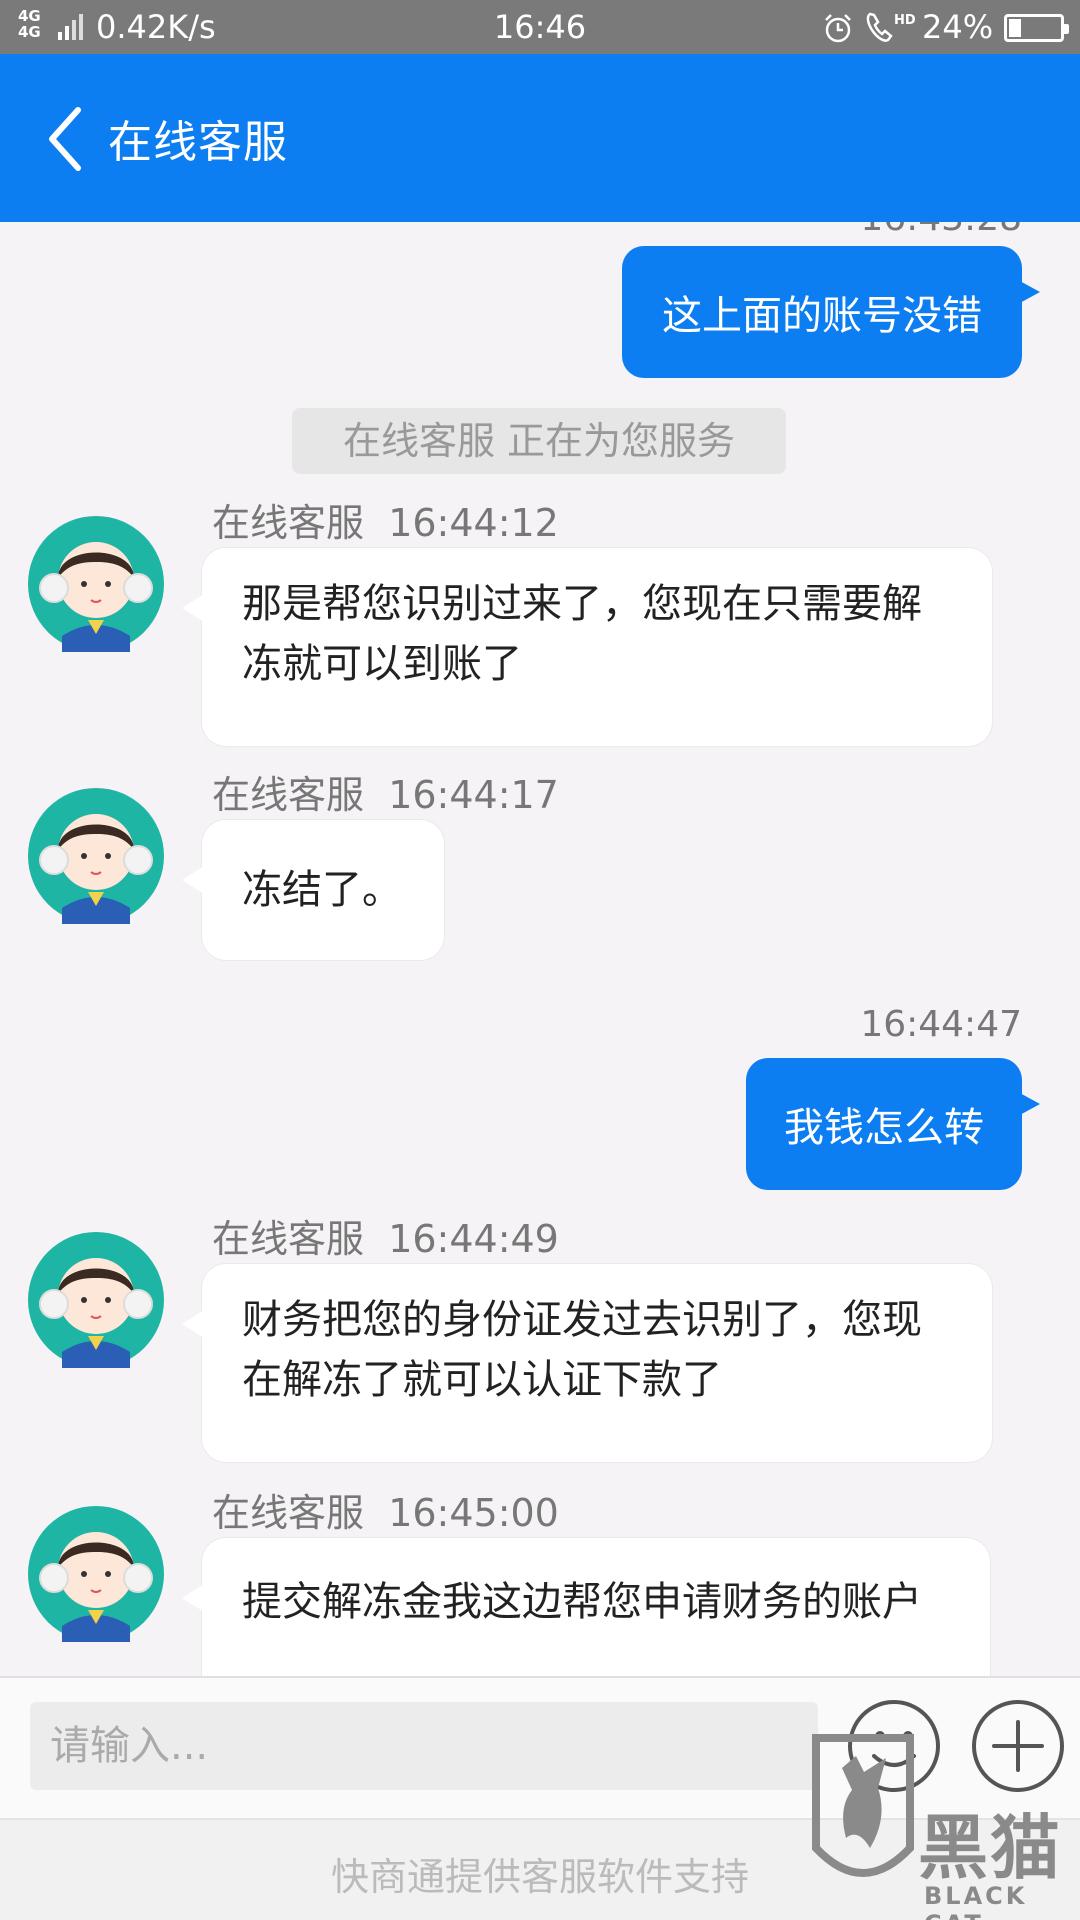 Image resolution: width=1080 pixels, height=1920 pixels. Describe the element at coordinates (941, 230) in the screenshot. I see `message-timestamp: 16:43:28` at that location.